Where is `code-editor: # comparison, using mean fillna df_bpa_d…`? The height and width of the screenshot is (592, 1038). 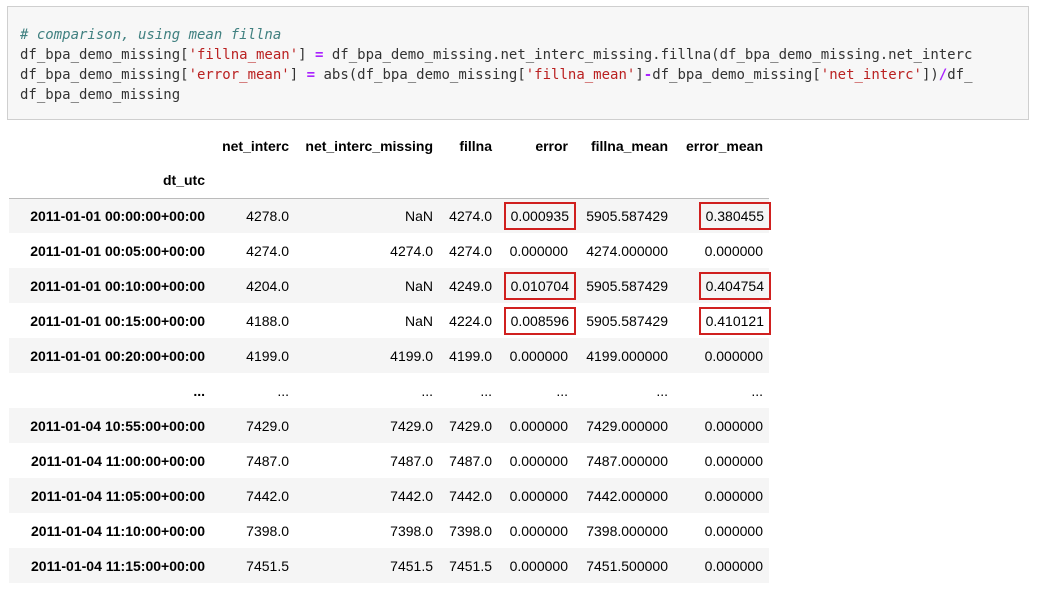
code-editor: # comparison, using mean fillna df_bpa_d… is located at coordinates (496, 65).